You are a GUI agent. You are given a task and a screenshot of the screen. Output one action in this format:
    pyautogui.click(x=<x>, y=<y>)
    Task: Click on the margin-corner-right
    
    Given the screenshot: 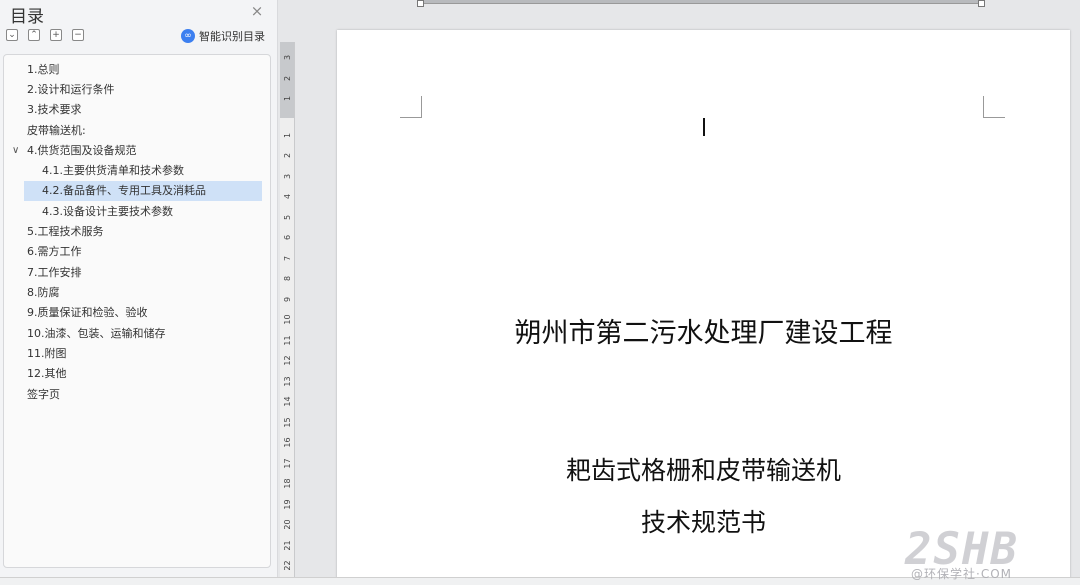 What is the action you would take?
    pyautogui.click(x=994, y=107)
    